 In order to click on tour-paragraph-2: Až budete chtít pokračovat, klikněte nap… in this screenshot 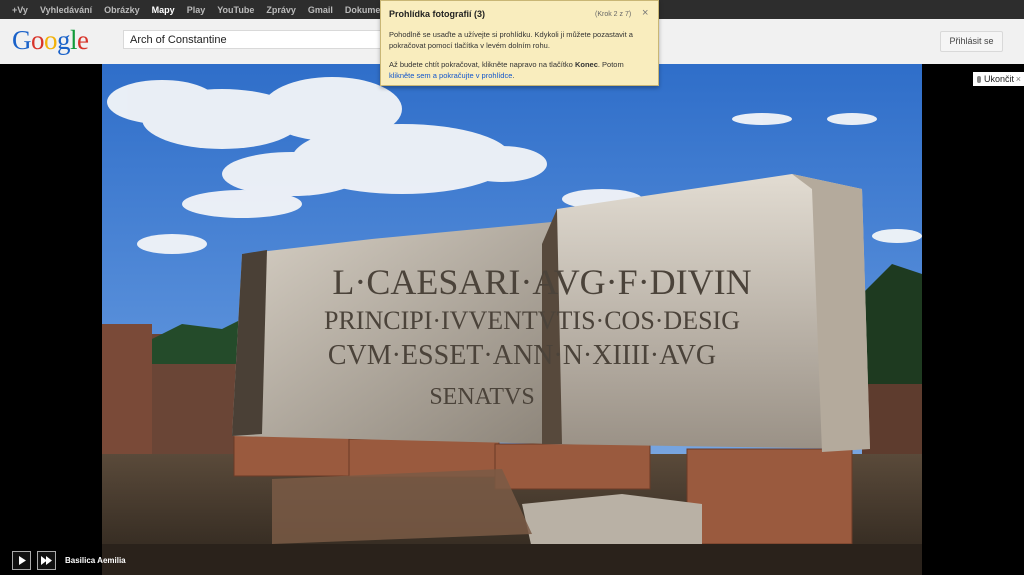, I will do `click(520, 70)`.